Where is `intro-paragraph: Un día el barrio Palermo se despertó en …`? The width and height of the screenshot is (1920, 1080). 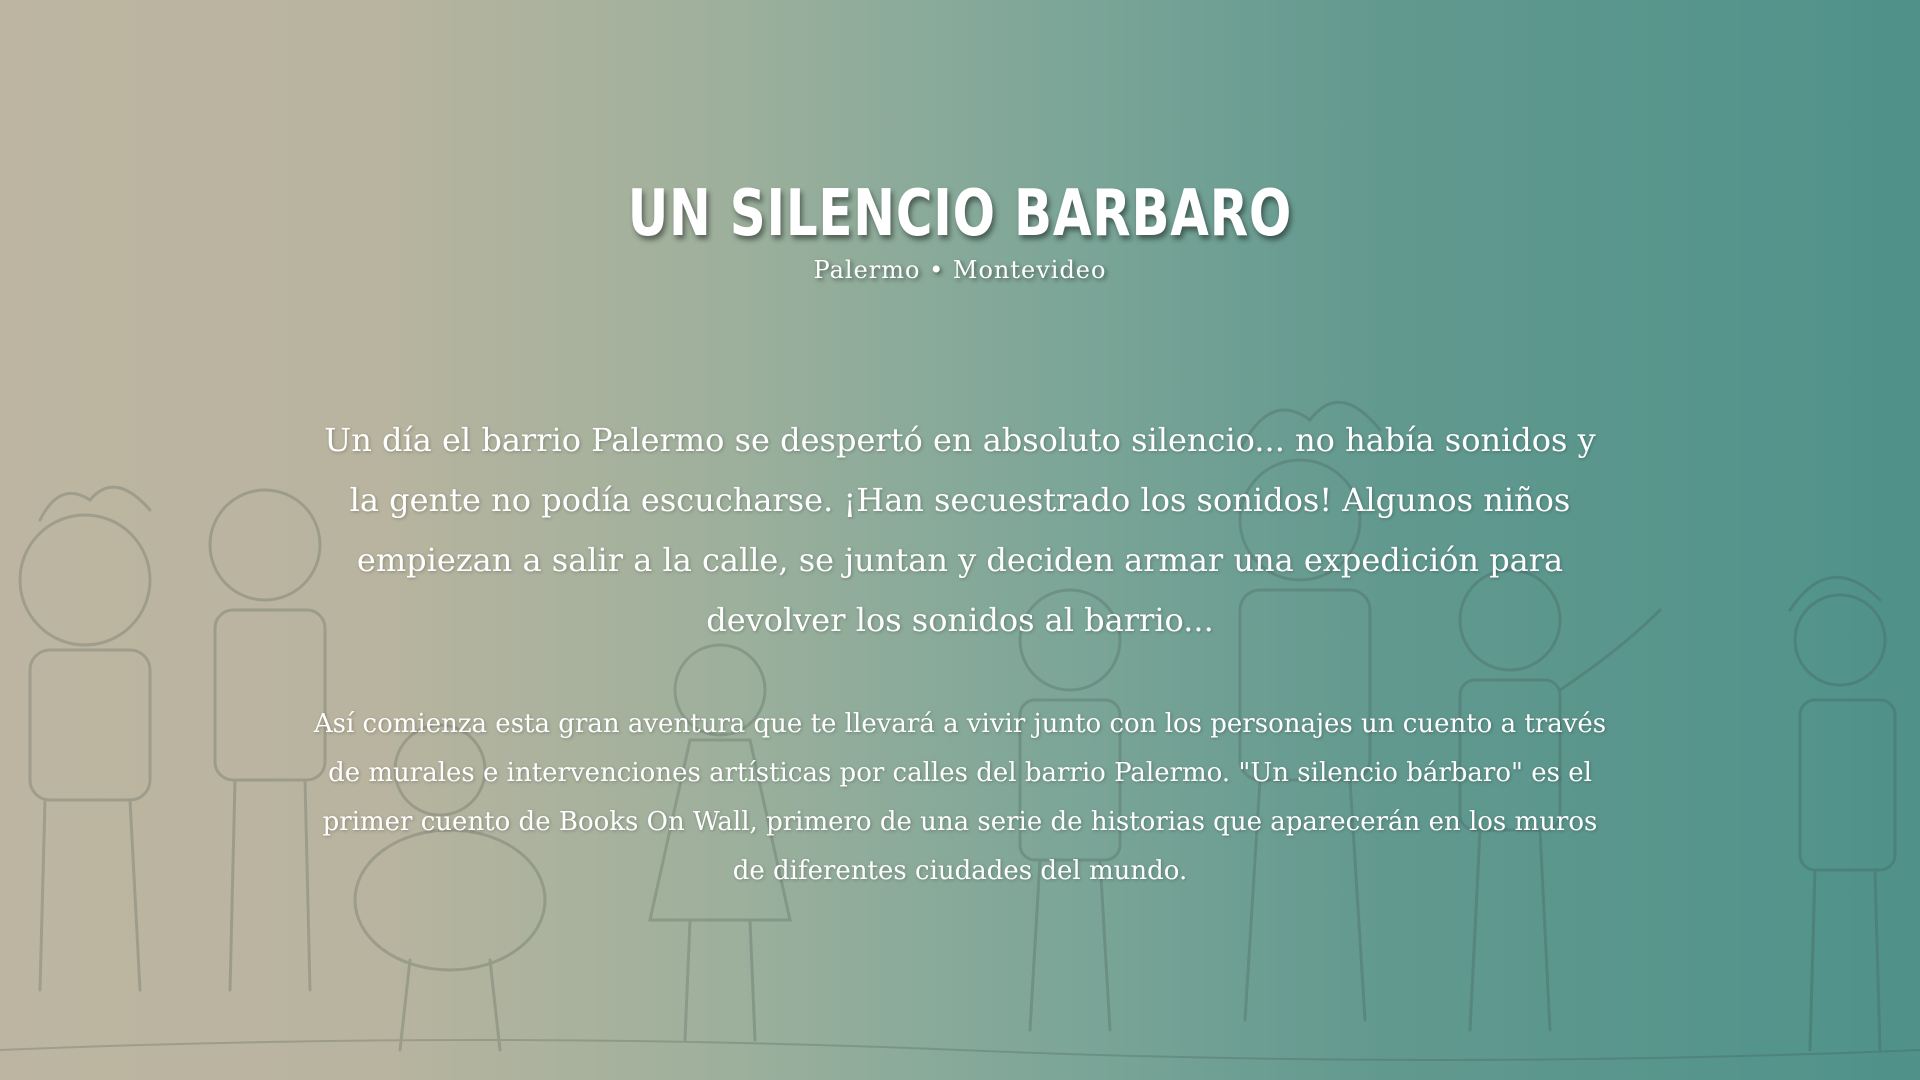 intro-paragraph: Un día el barrio Palermo se despertó en … is located at coordinates (960, 530).